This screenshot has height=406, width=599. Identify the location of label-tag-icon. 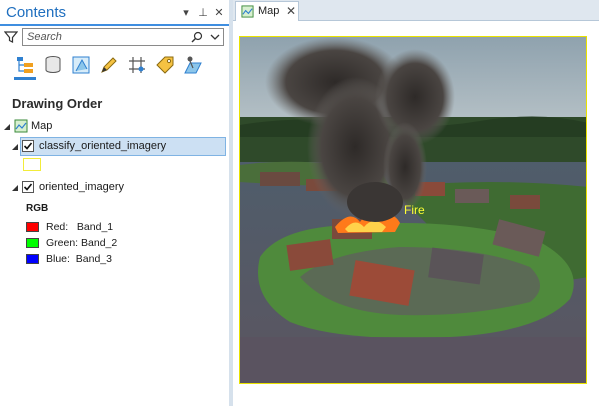
(165, 65).